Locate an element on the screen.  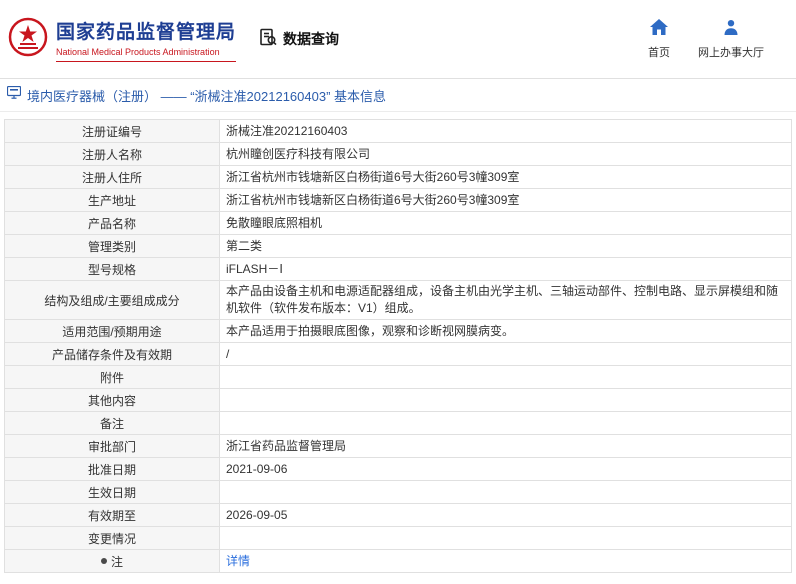
agency-name-en: National Medical Products Administration is located at coordinates (146, 54).